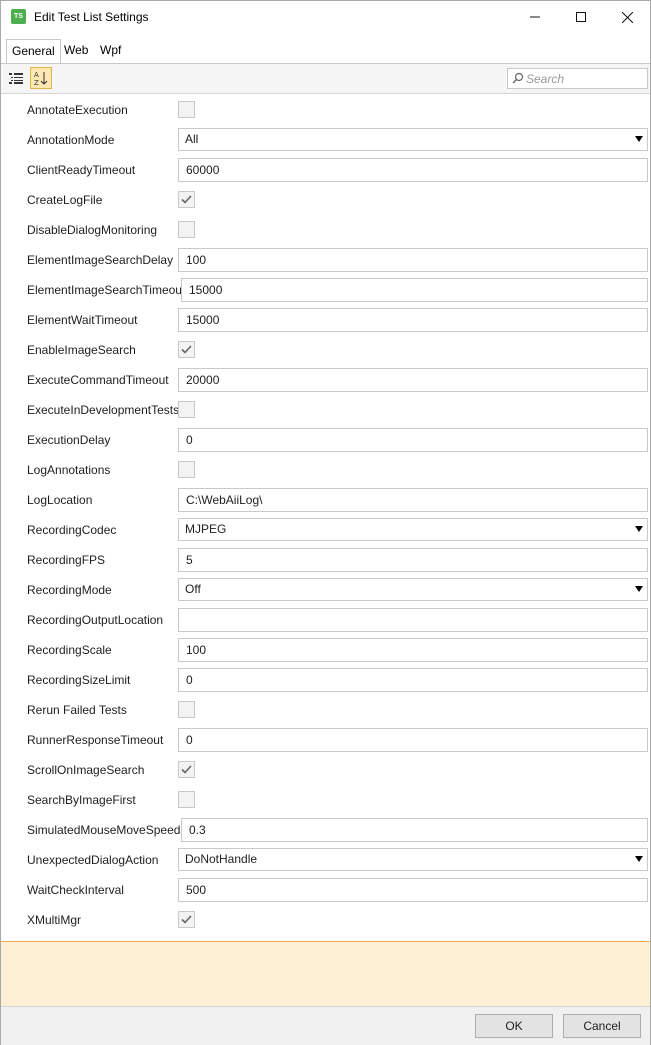  I want to click on property-value-field: 60000, so click(413, 170).